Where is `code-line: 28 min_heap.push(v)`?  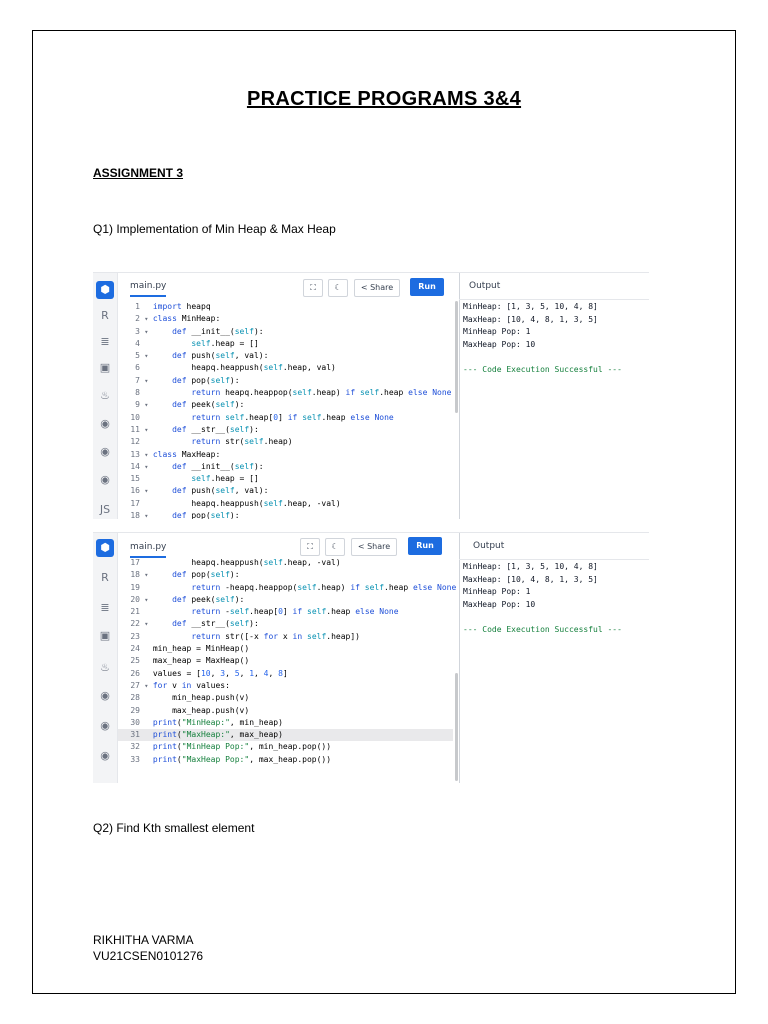
code-line: 28 min_heap.push(v) is located at coordinates (285, 698).